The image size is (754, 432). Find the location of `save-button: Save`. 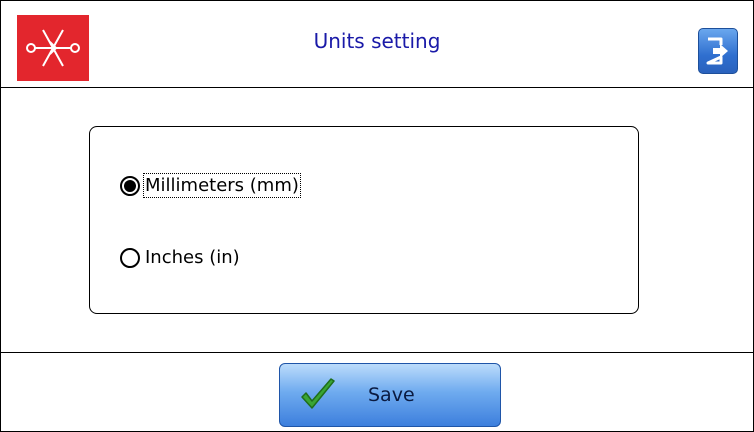

save-button: Save is located at coordinates (390, 395).